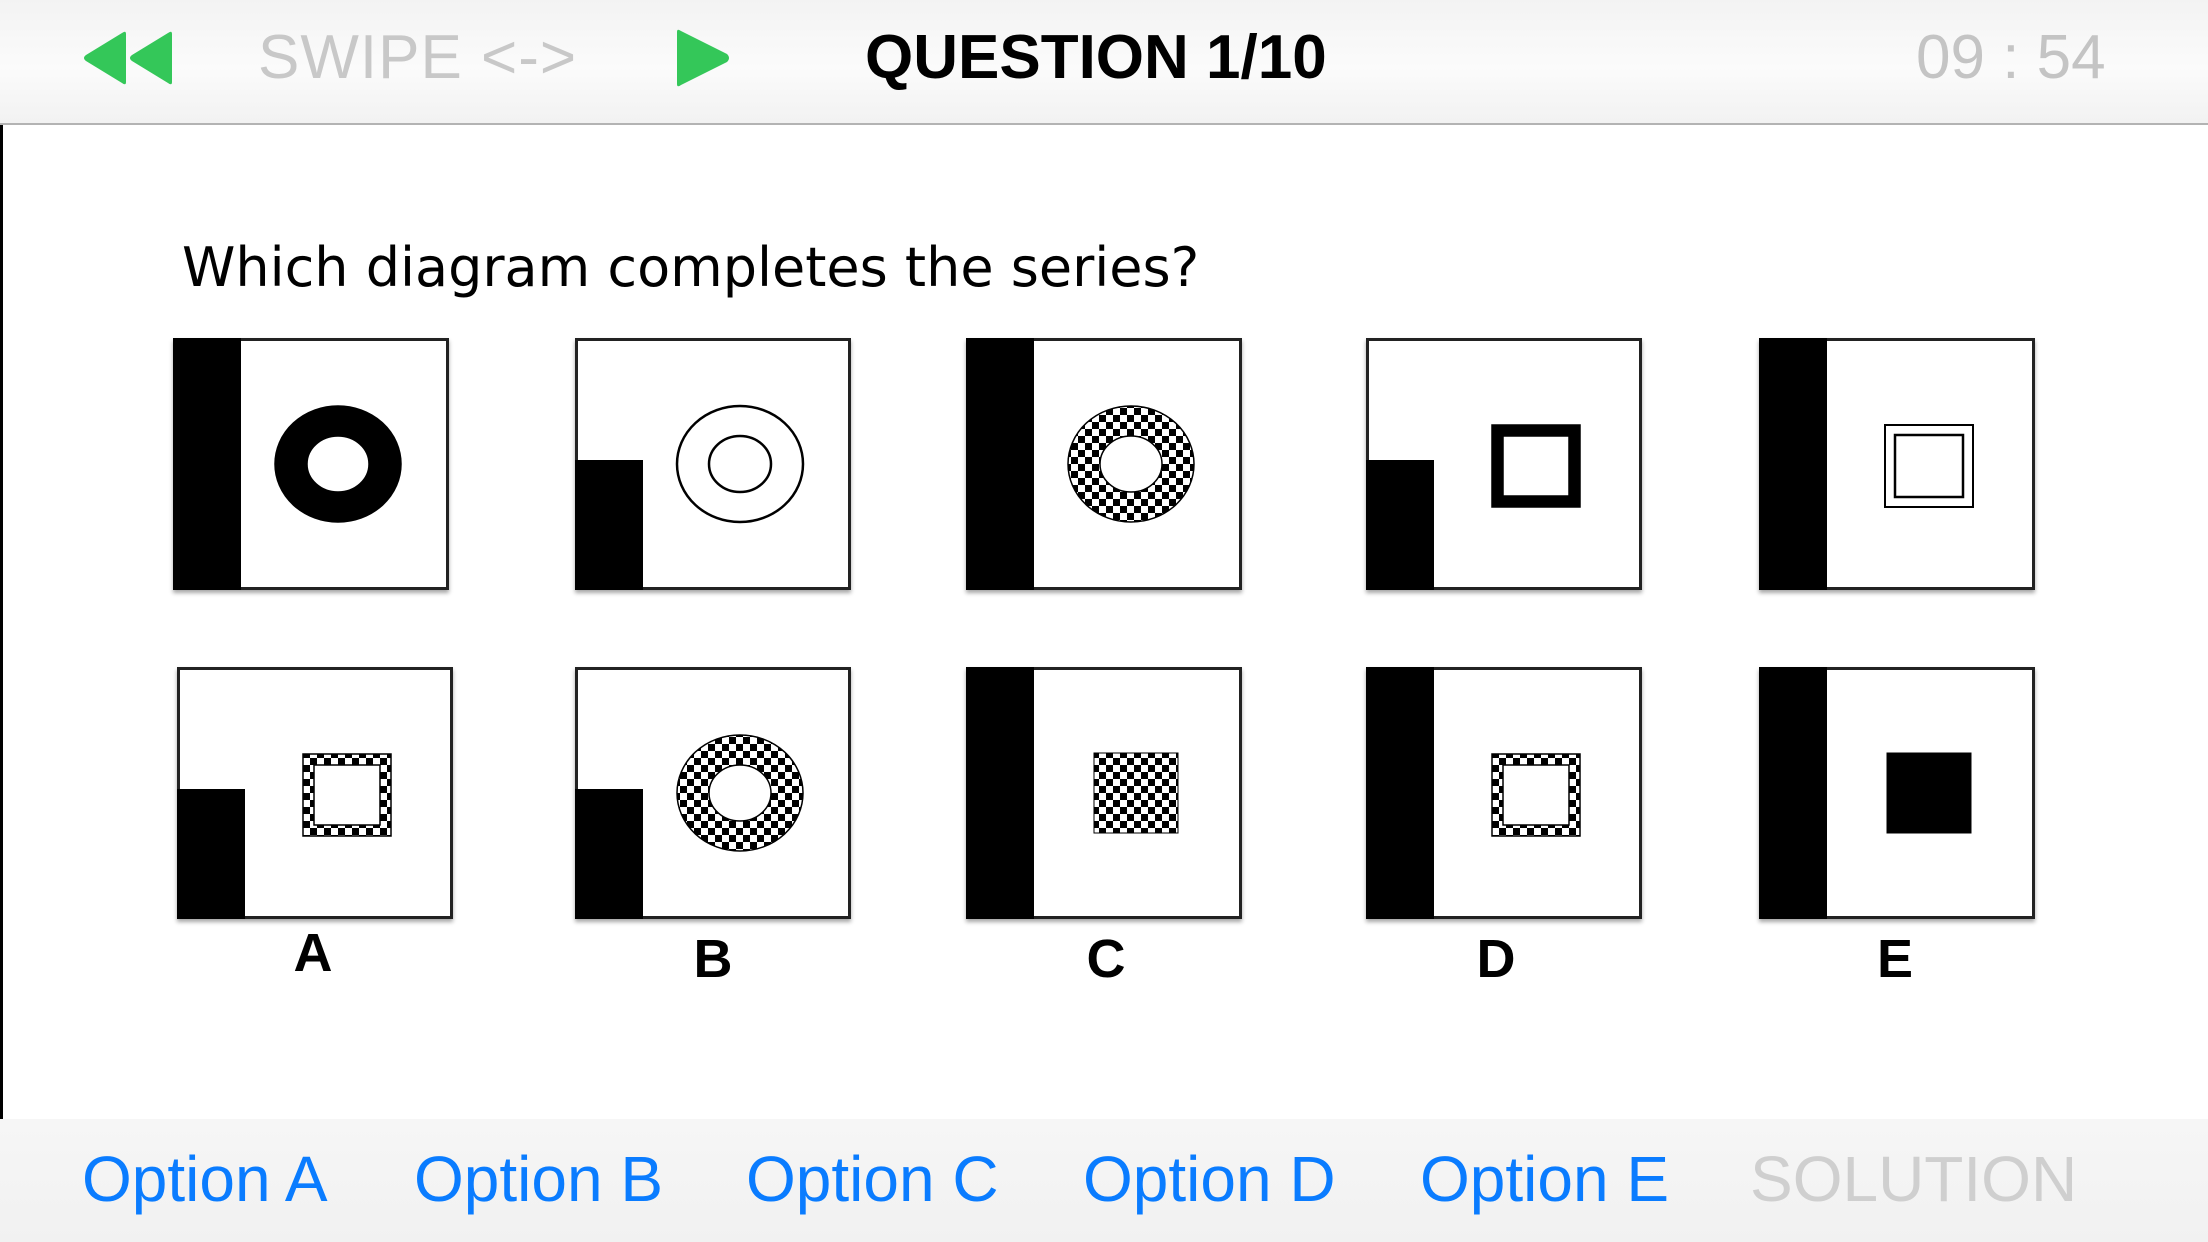  What do you see at coordinates (1544, 1179) in the screenshot?
I see `option-e-button: Option E` at bounding box center [1544, 1179].